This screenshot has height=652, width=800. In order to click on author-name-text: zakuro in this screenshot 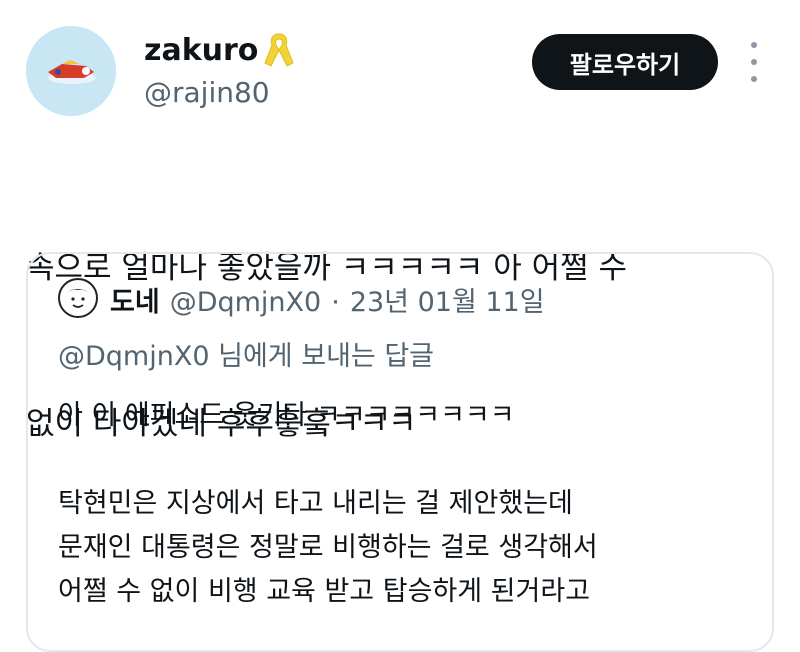, I will do `click(201, 50)`.